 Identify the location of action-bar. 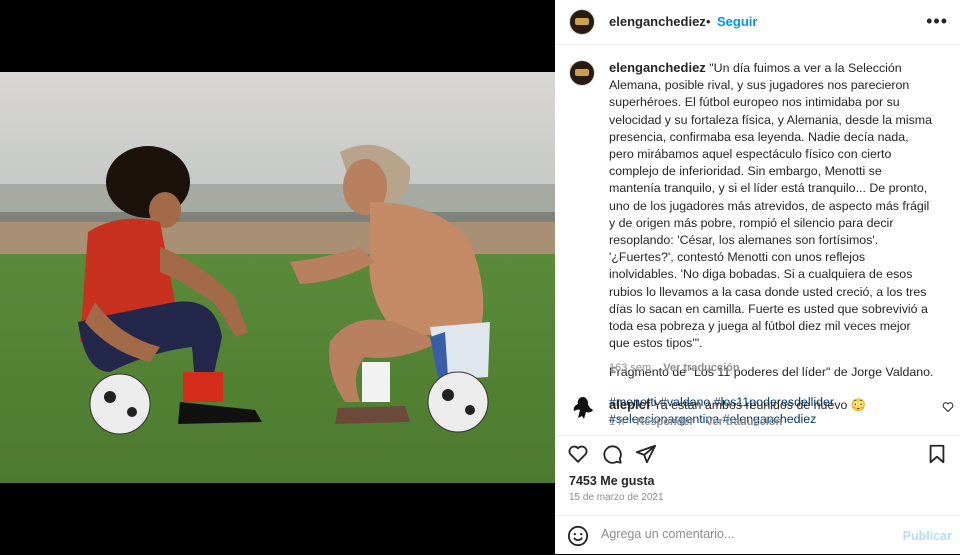
(757, 450).